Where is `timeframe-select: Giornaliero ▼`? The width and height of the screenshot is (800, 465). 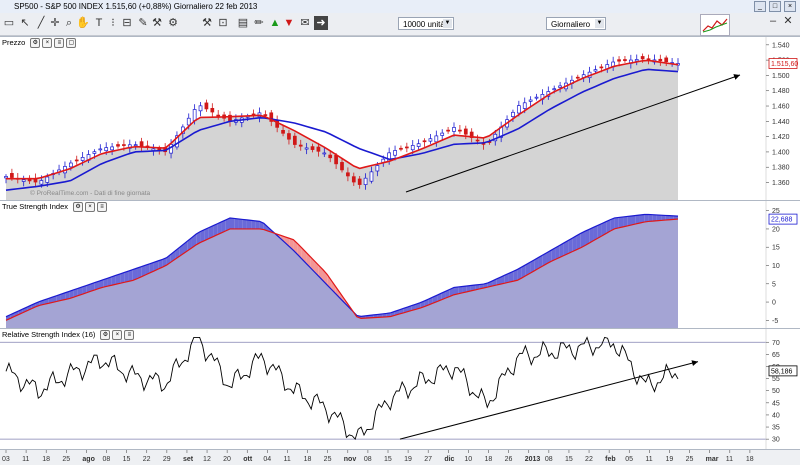
timeframe-select: Giornaliero ▼ is located at coordinates (576, 23).